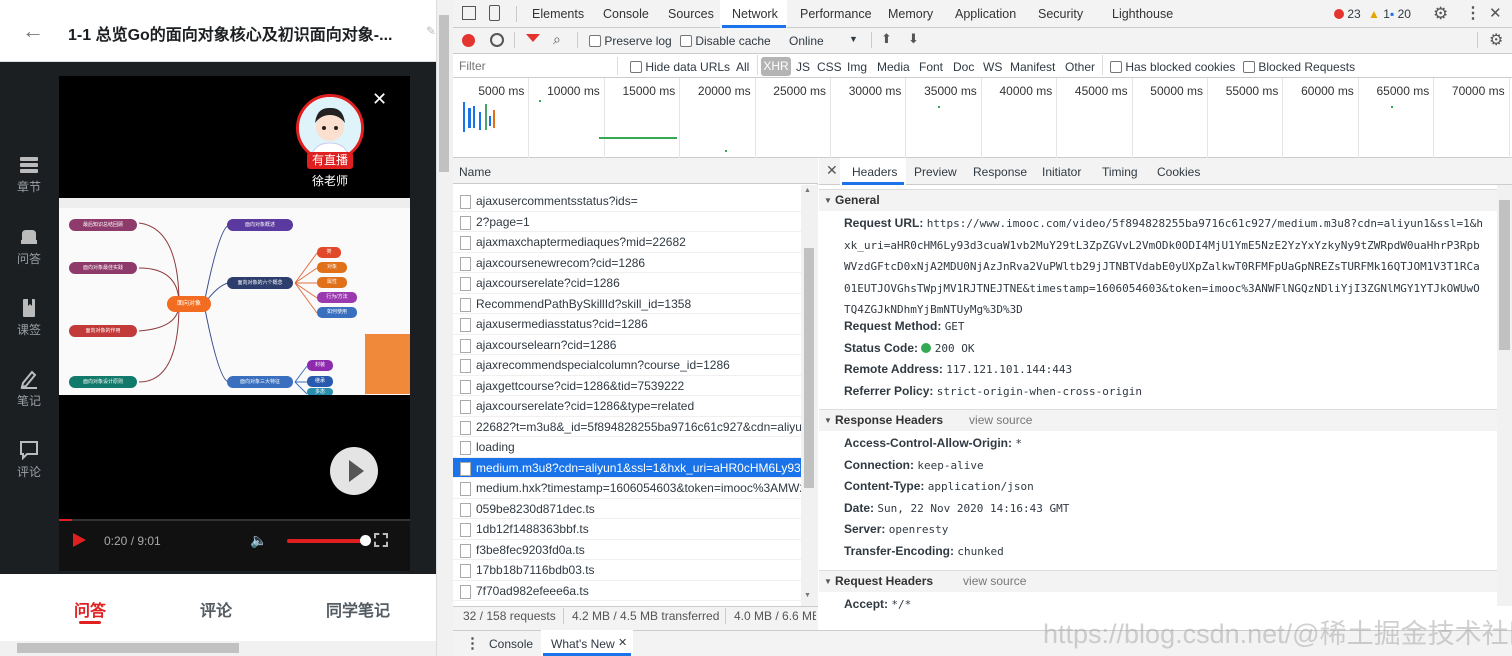 This screenshot has height=656, width=1512. I want to click on tab-lighthouse: Lighthouse, so click(1142, 14).